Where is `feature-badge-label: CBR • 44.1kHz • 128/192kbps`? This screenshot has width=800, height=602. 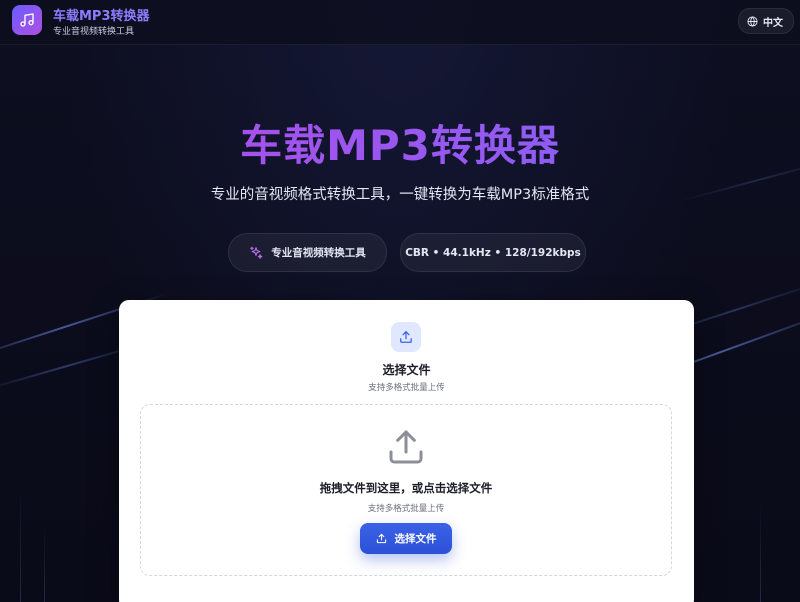
feature-badge-label: CBR • 44.1kHz • 128/192kbps is located at coordinates (493, 252).